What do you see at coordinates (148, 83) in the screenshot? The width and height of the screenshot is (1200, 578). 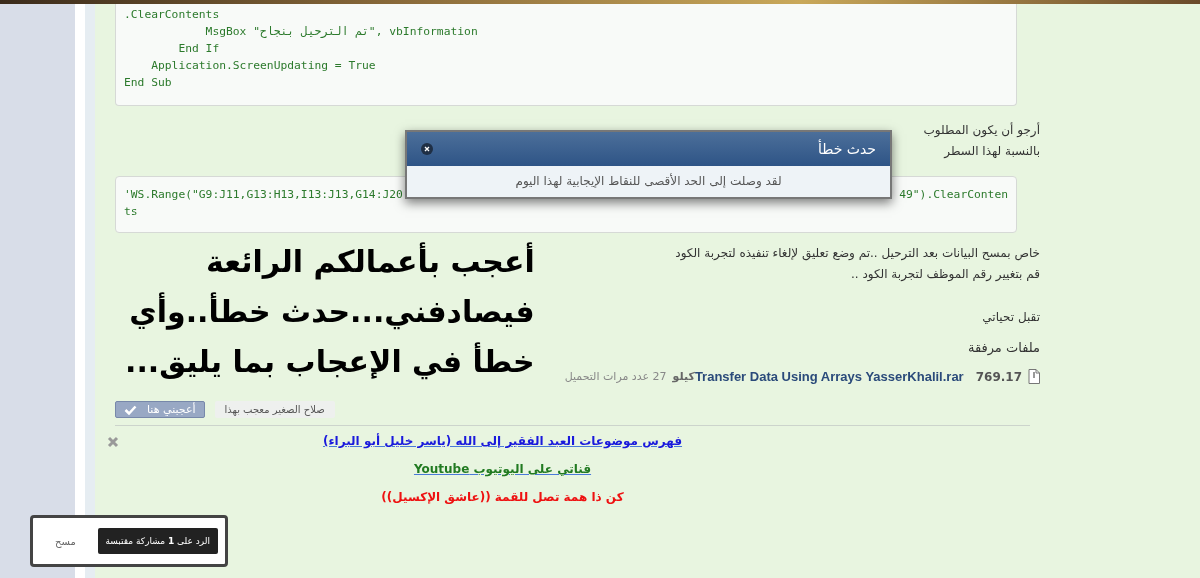 I see `code-line: End Sub` at bounding box center [148, 83].